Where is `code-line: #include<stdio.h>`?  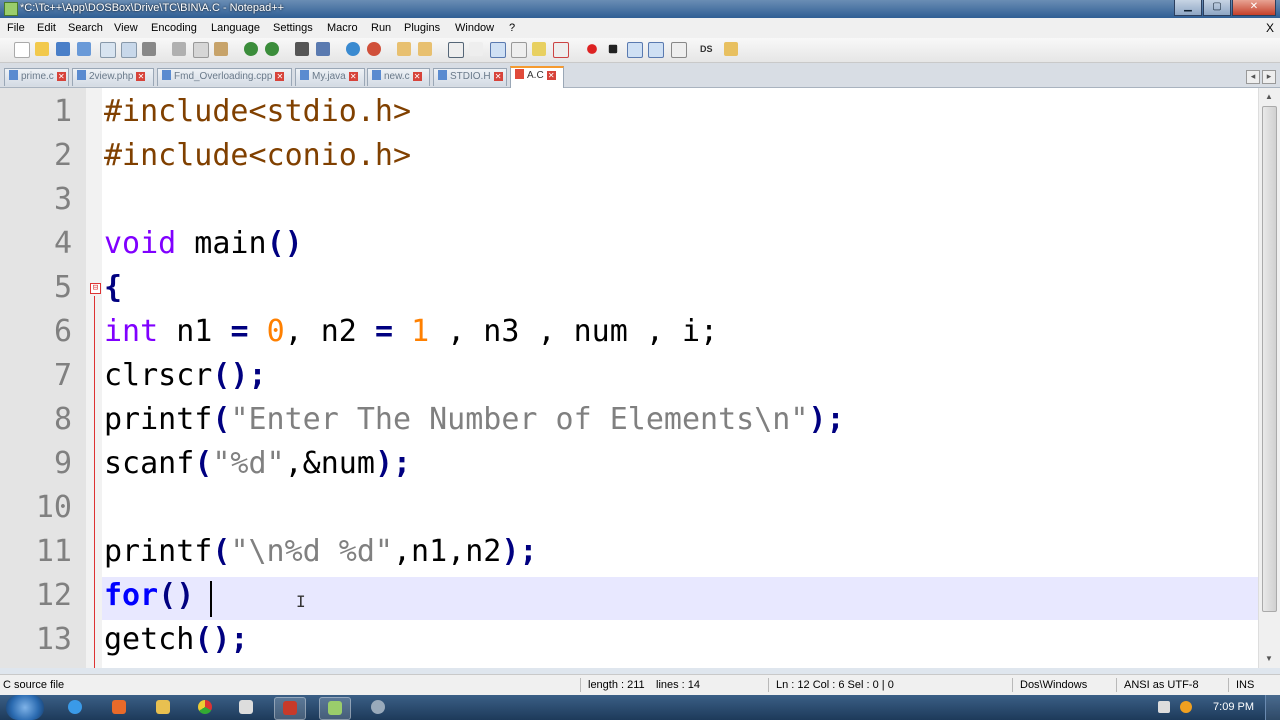
code-line: #include<stdio.h> is located at coordinates (257, 112).